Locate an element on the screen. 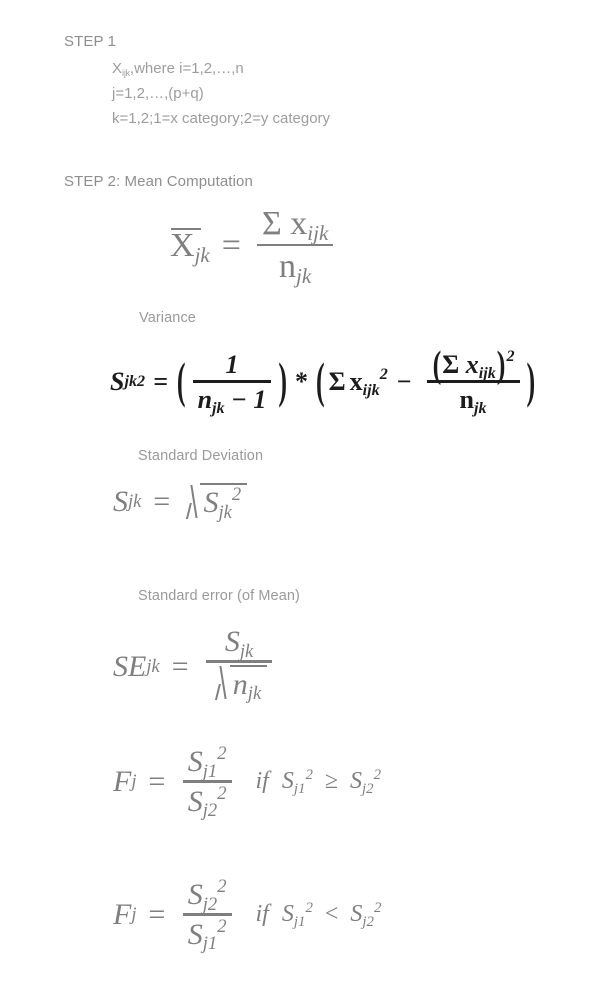 This screenshot has height=1000, width=598. variance-fraction-2: (Σ xijk)2 njk is located at coordinates (473, 380).